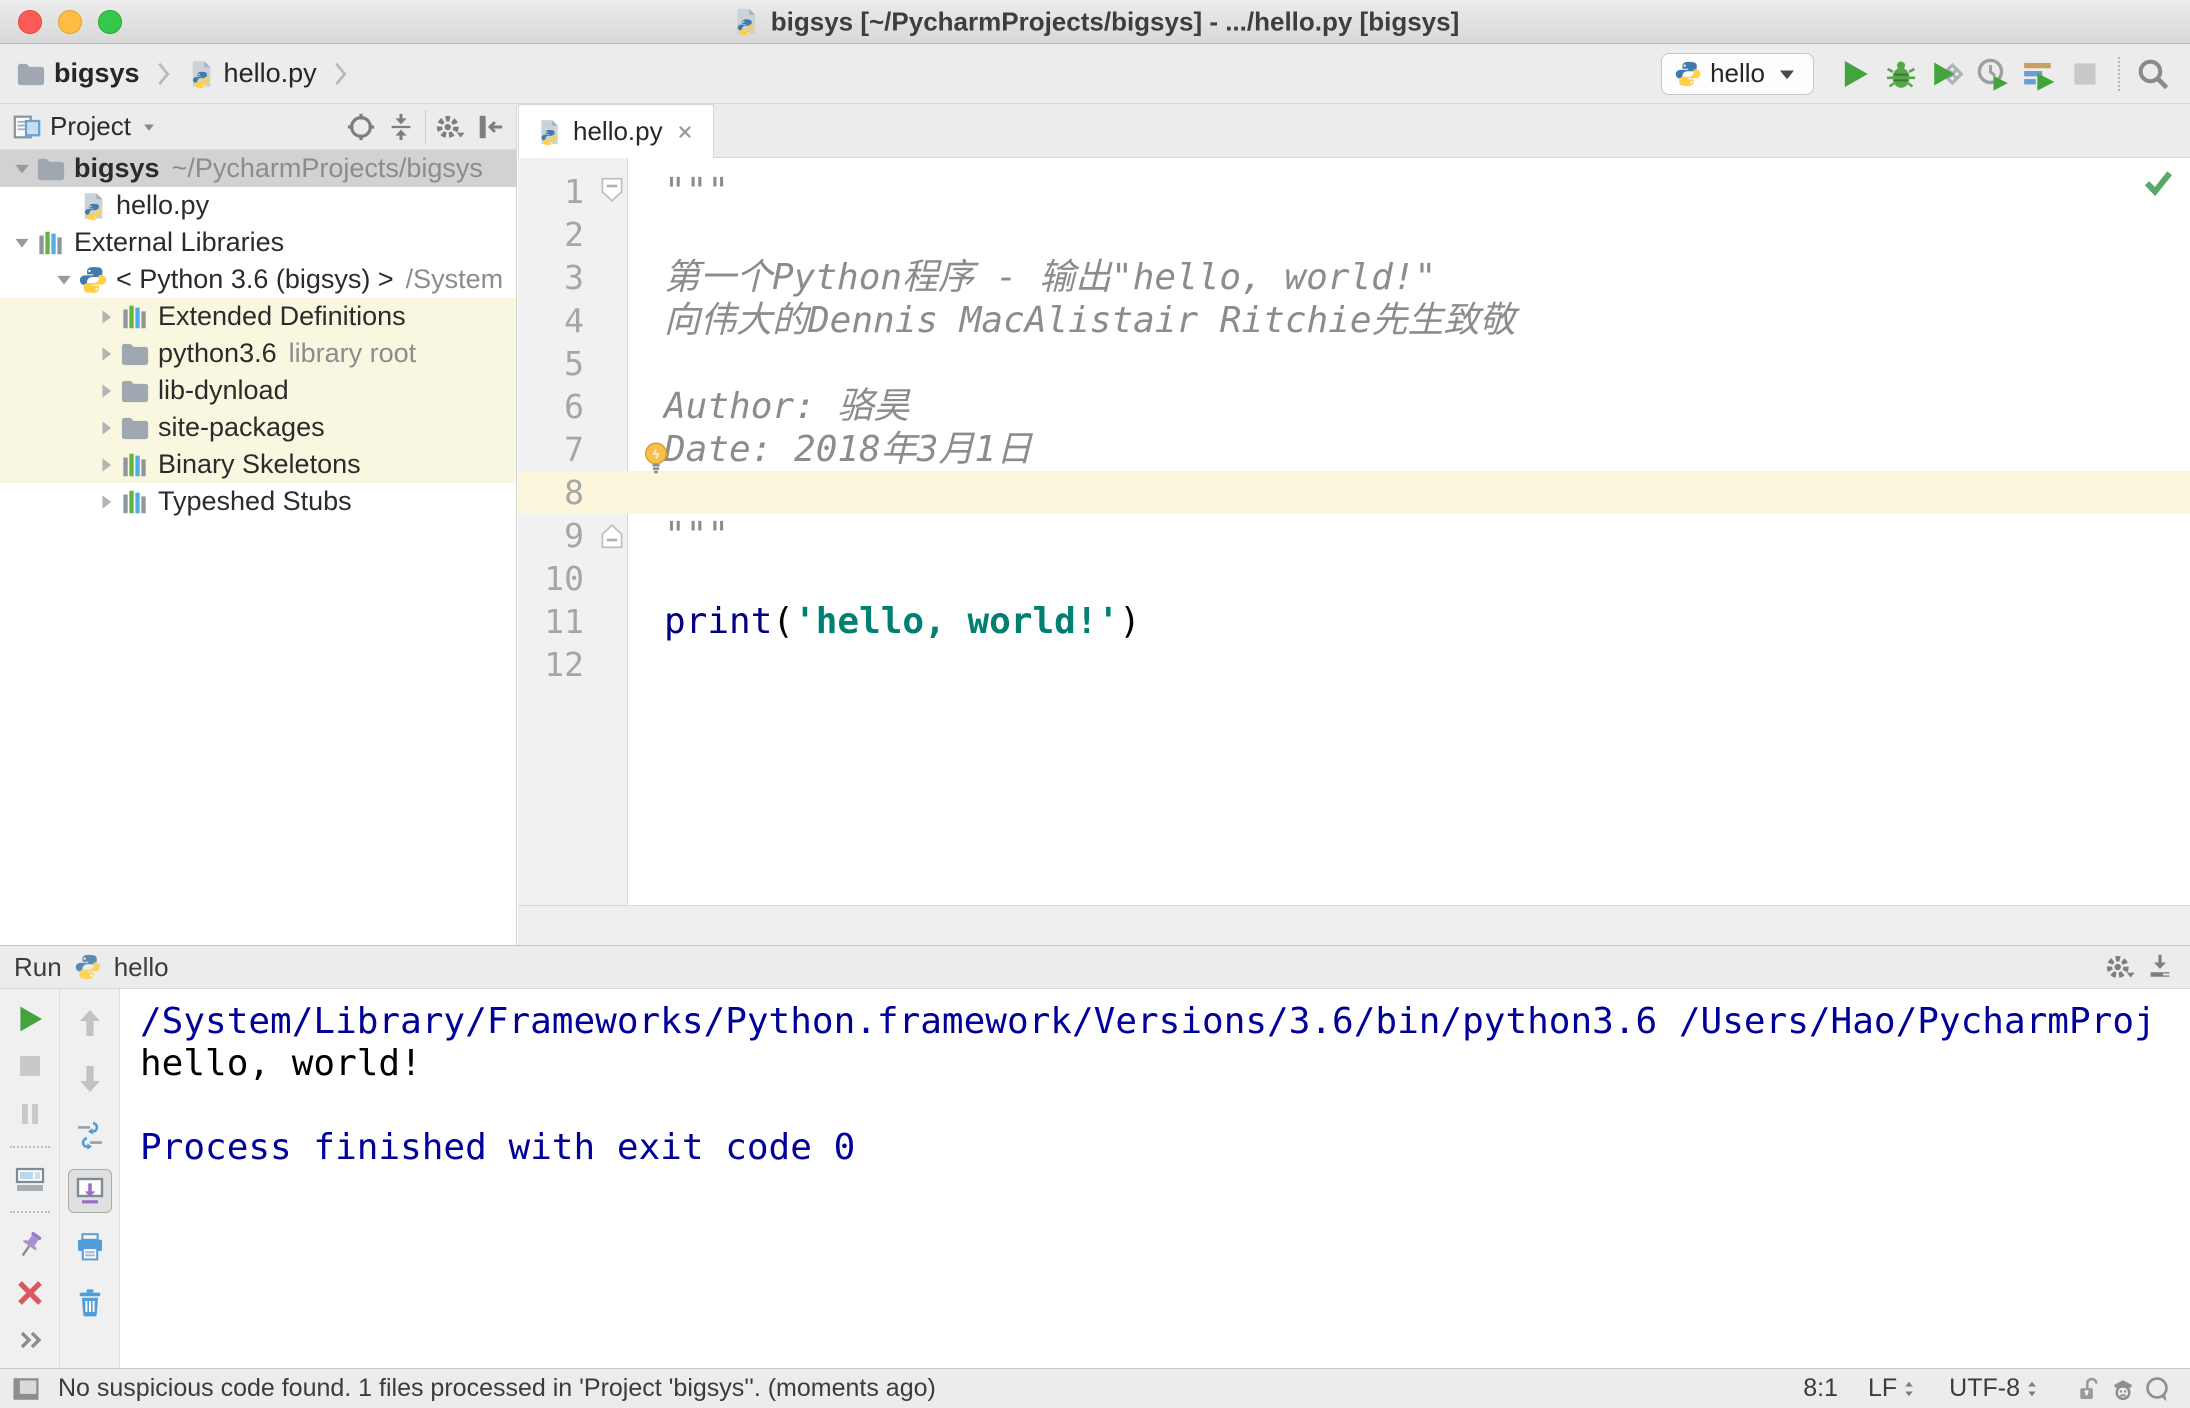 This screenshot has width=2190, height=1408. I want to click on project-panel-toolbar, so click(425, 127).